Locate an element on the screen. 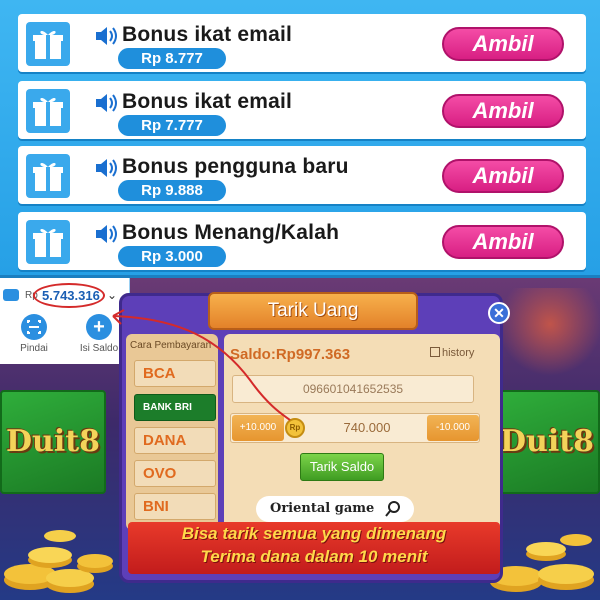 The width and height of the screenshot is (600, 600). bonus-amount: Rp 9.888 is located at coordinates (172, 190).